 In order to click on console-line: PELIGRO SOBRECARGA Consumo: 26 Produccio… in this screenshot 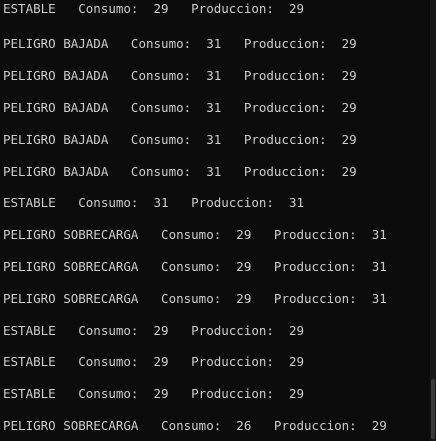, I will do `click(195, 425)`.